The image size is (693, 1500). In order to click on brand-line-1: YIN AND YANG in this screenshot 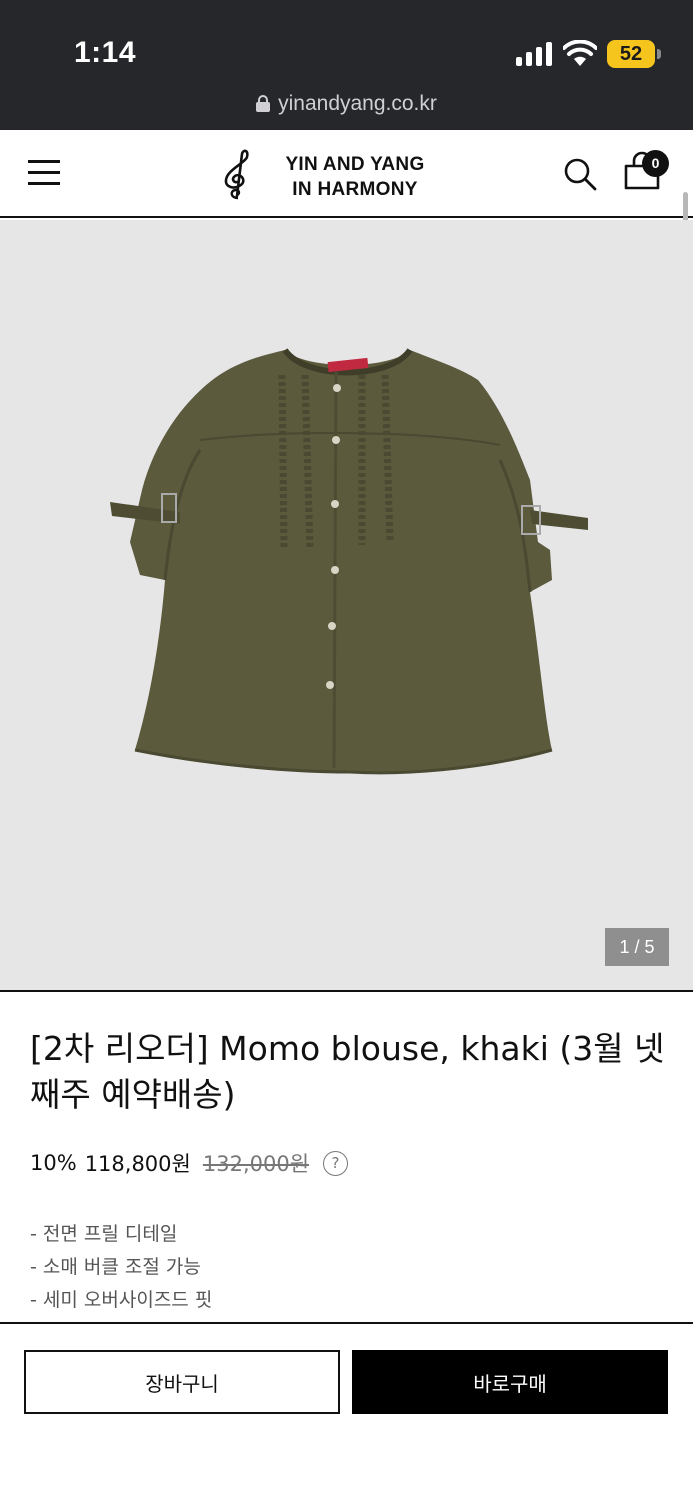, I will do `click(355, 164)`.